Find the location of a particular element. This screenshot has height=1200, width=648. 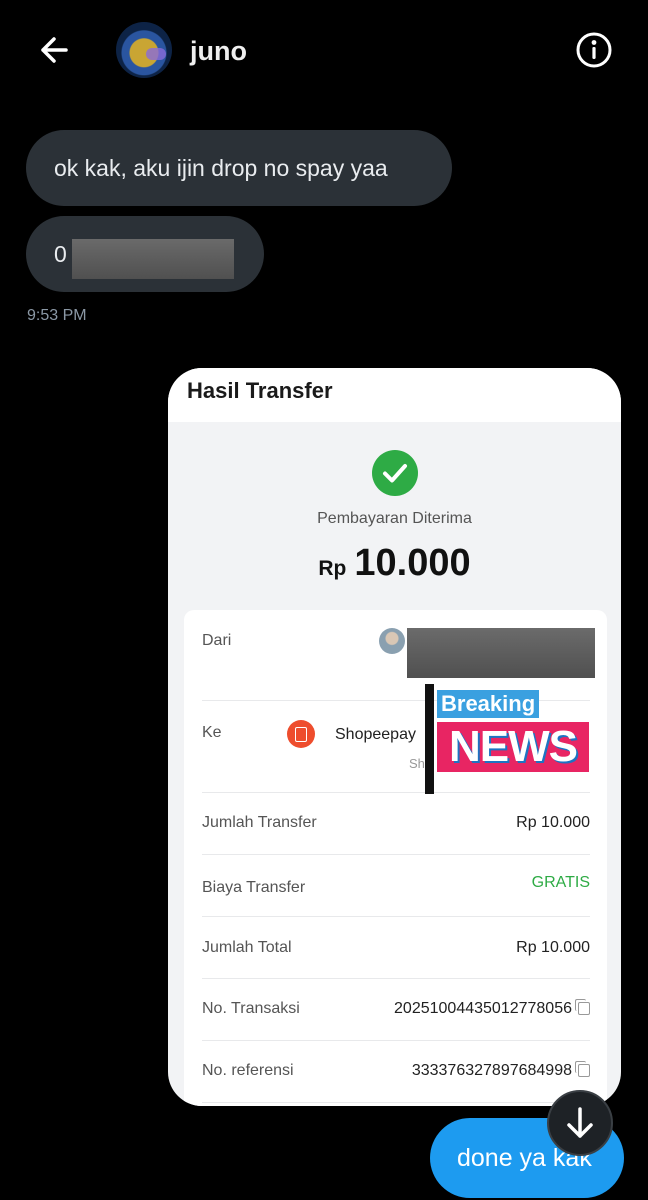

recipient-sub: Sh is located at coordinates (417, 763).